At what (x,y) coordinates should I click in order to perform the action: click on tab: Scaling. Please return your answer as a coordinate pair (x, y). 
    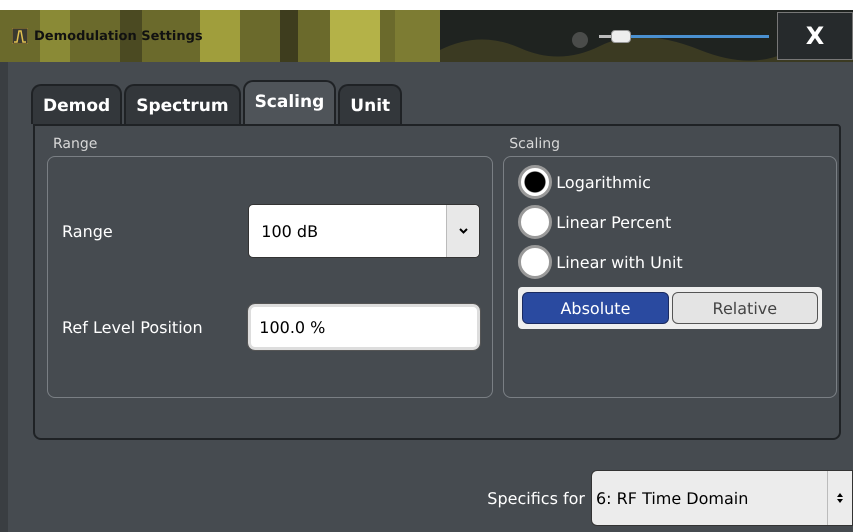
    Looking at the image, I should click on (289, 102).